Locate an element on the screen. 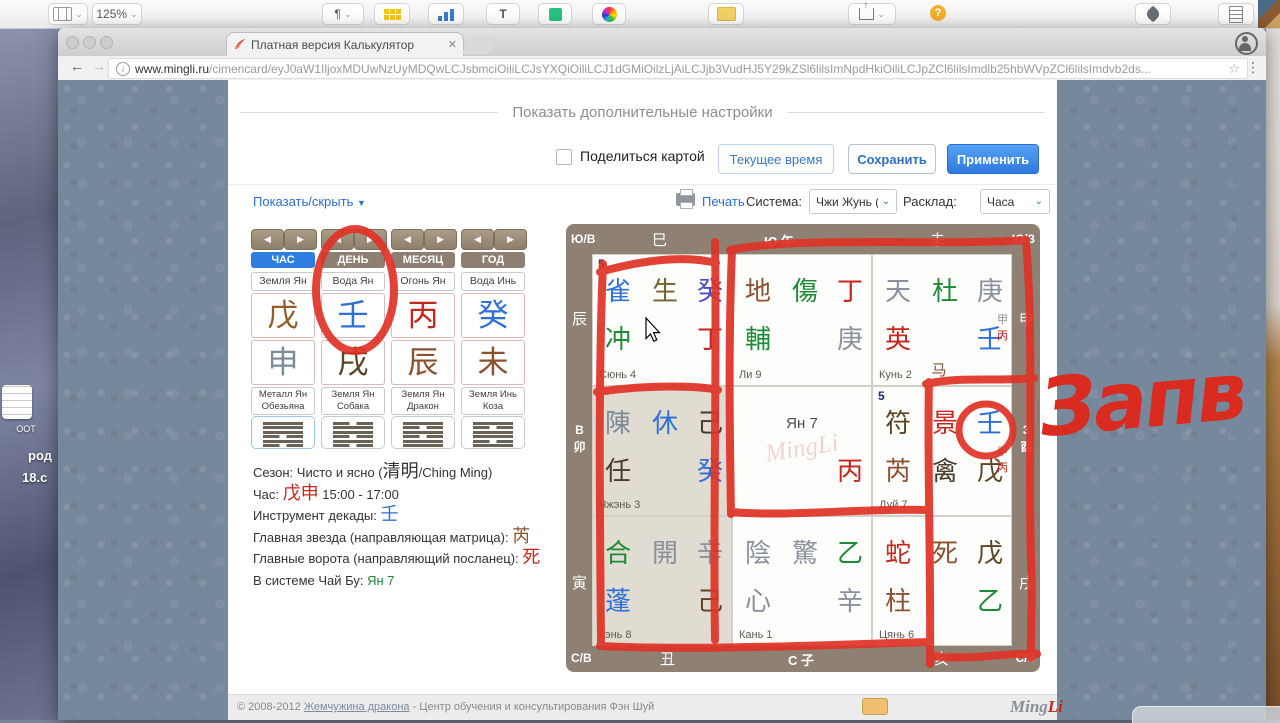 The height and width of the screenshot is (723, 1280). pillar-element-label: Вода Инь is located at coordinates (493, 281).